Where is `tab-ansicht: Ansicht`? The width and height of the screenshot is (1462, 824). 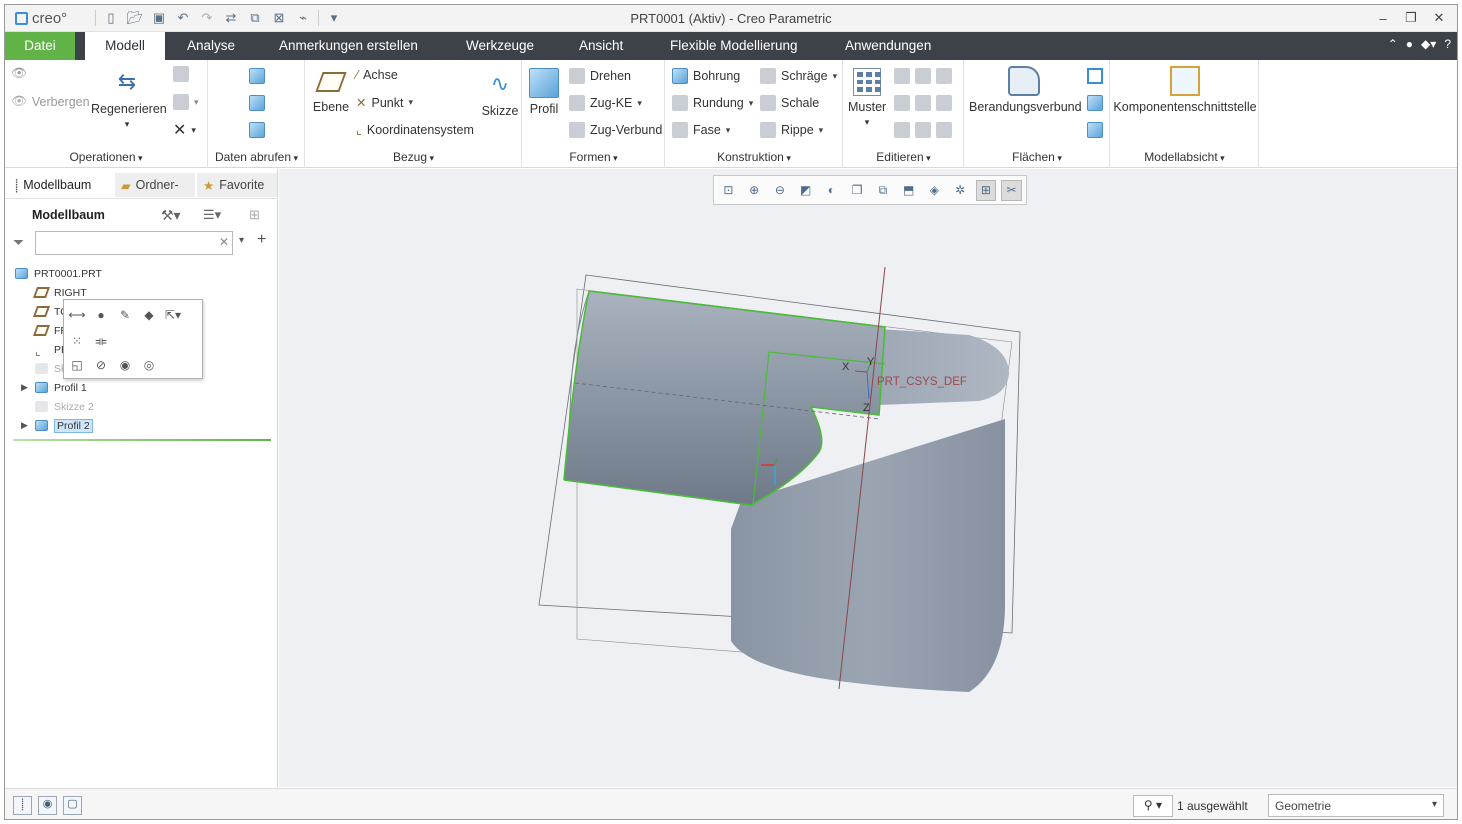
tab-ansicht: Ansicht is located at coordinates (601, 46).